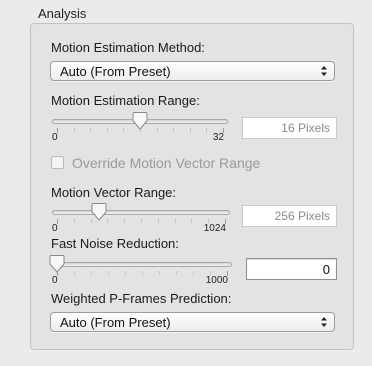 This screenshot has width=372, height=366. I want to click on weighted-p-frames-prediction-label: Weighted P-Frames Prediction:, so click(141, 298).